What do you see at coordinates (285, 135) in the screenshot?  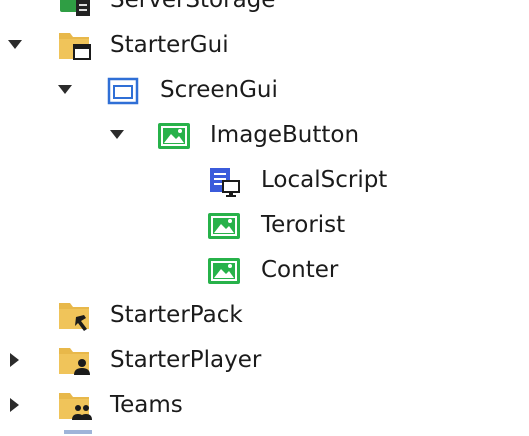 I see `tree-item-label: ImageButton` at bounding box center [285, 135].